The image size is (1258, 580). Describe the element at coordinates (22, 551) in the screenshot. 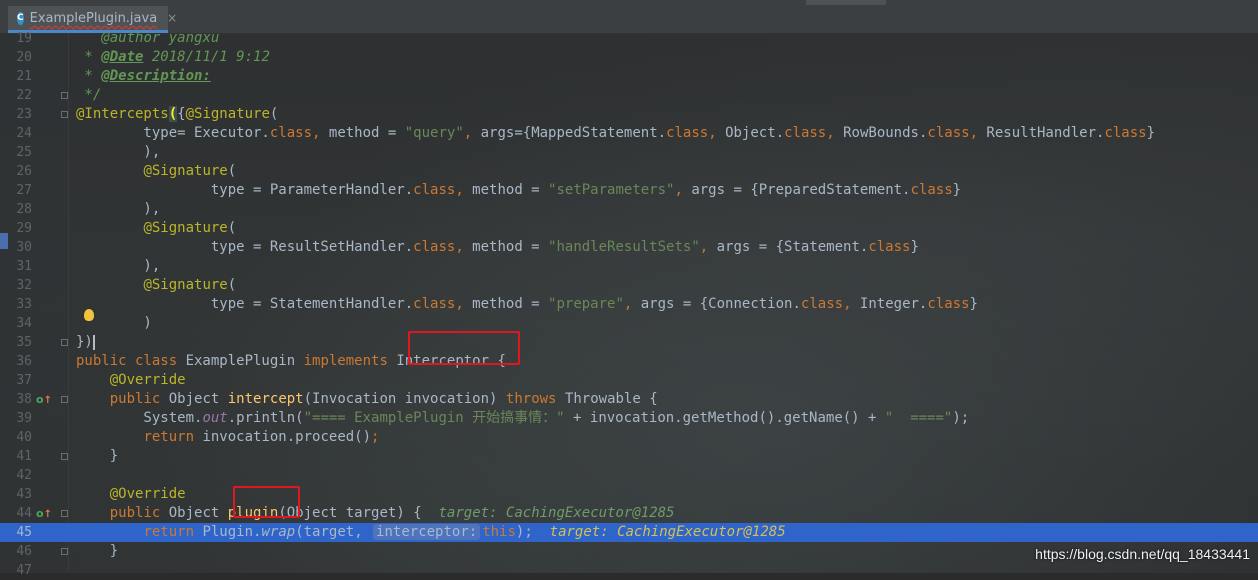

I see `line-number: 46` at that location.